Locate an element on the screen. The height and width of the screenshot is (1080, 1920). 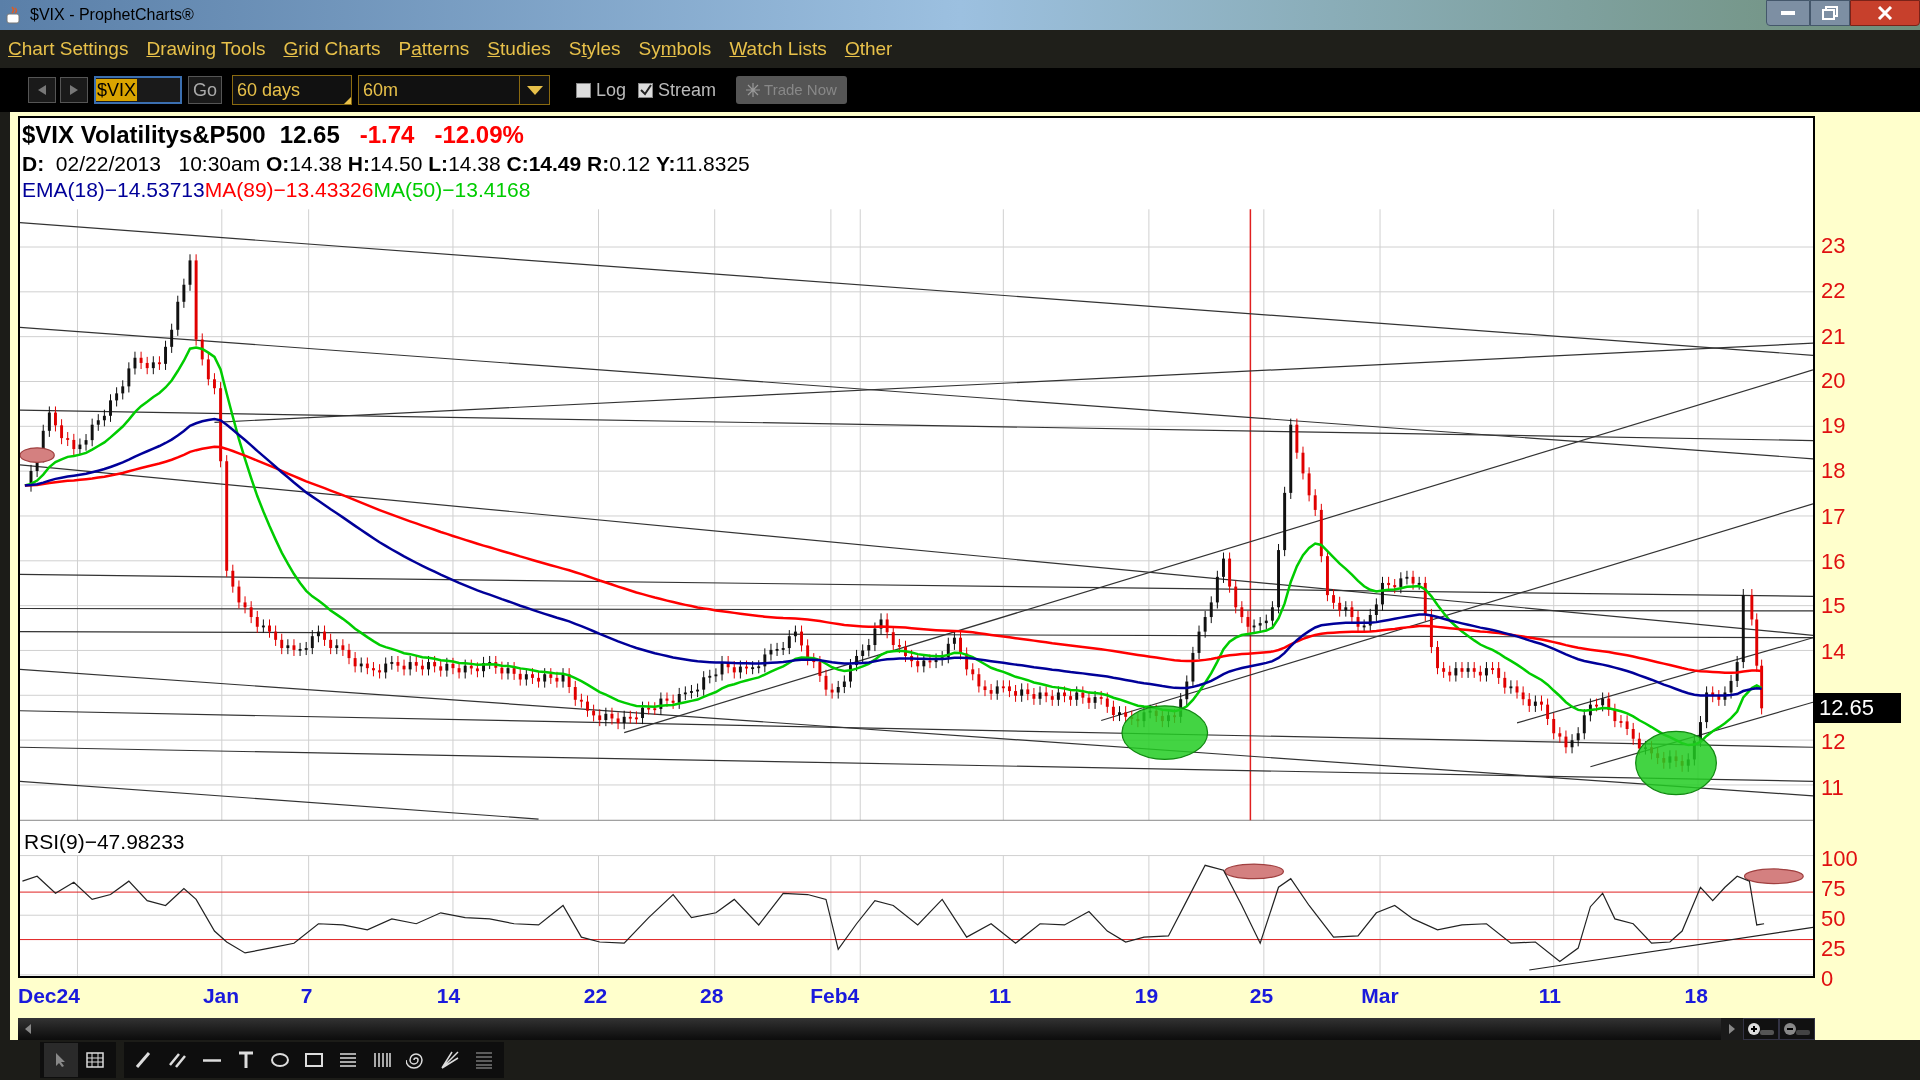
price-label: 20 is located at coordinates (1833, 380).